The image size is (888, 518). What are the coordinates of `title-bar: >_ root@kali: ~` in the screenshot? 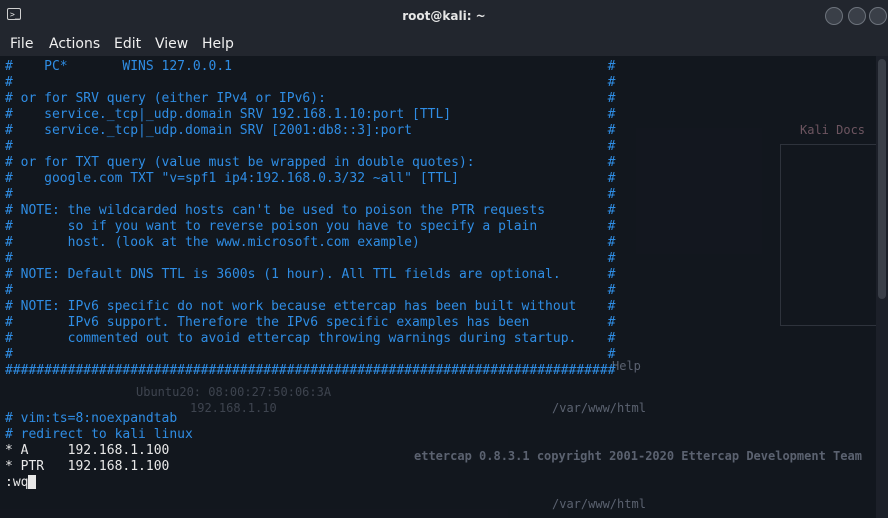 It's located at (444, 16).